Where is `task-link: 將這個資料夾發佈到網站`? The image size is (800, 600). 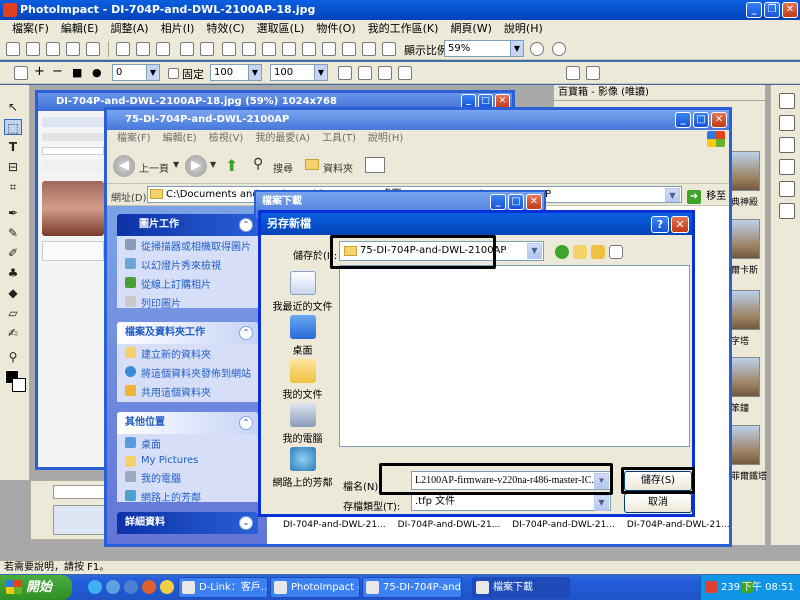
task-link: 將這個資料夾發佈到網站 is located at coordinates (187, 372).